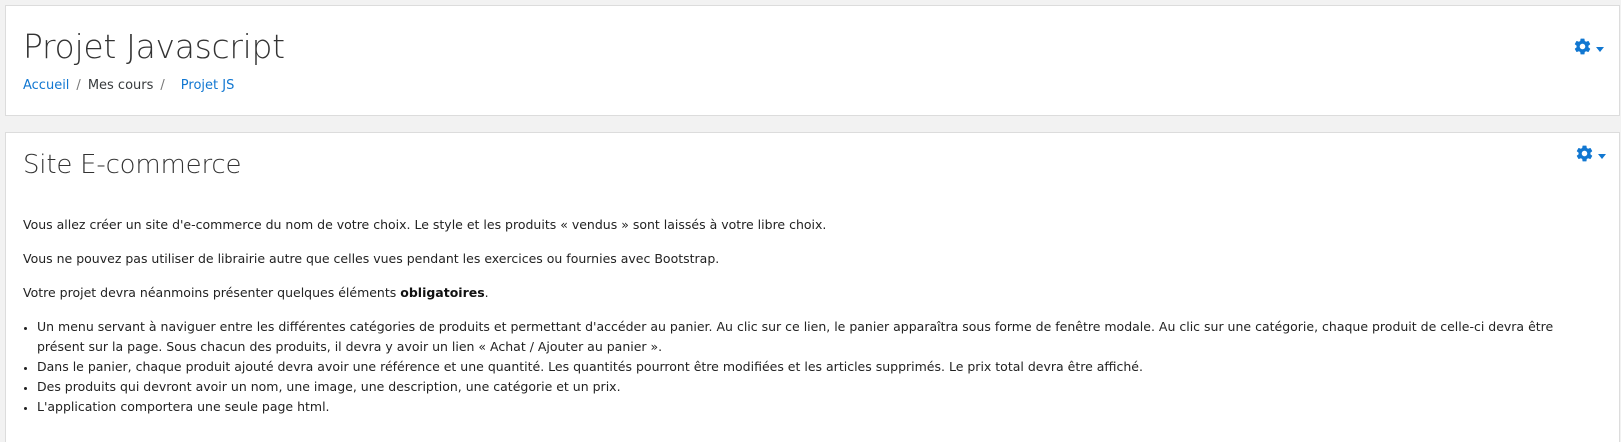 The height and width of the screenshot is (442, 1621). I want to click on section-actions-menu, so click(1590, 156).